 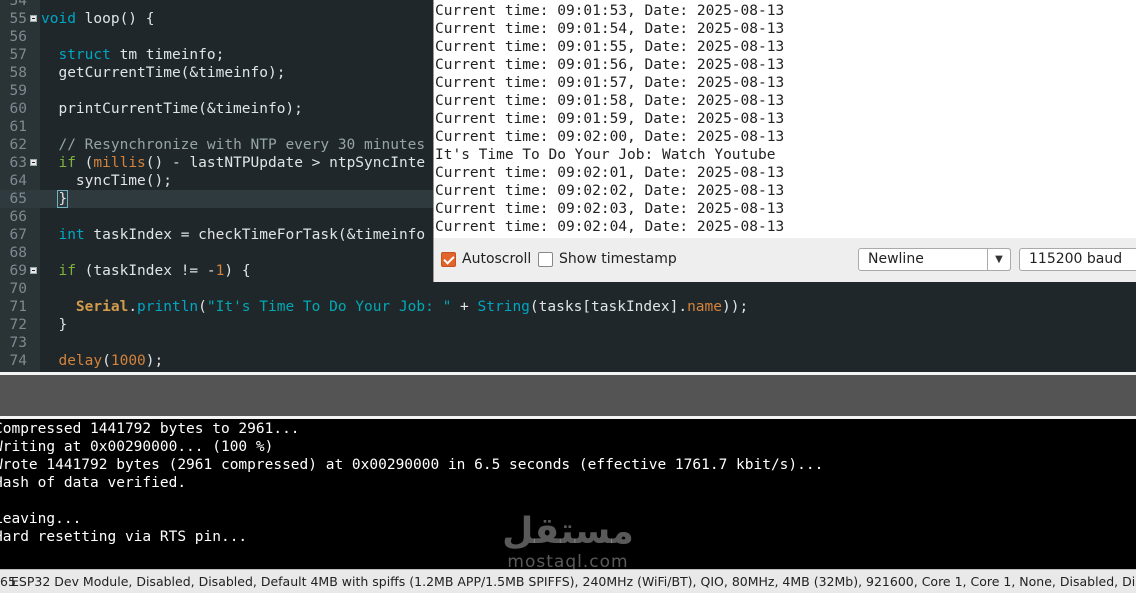 What do you see at coordinates (93, 483) in the screenshot?
I see `console-line: Hash of data verified.` at bounding box center [93, 483].